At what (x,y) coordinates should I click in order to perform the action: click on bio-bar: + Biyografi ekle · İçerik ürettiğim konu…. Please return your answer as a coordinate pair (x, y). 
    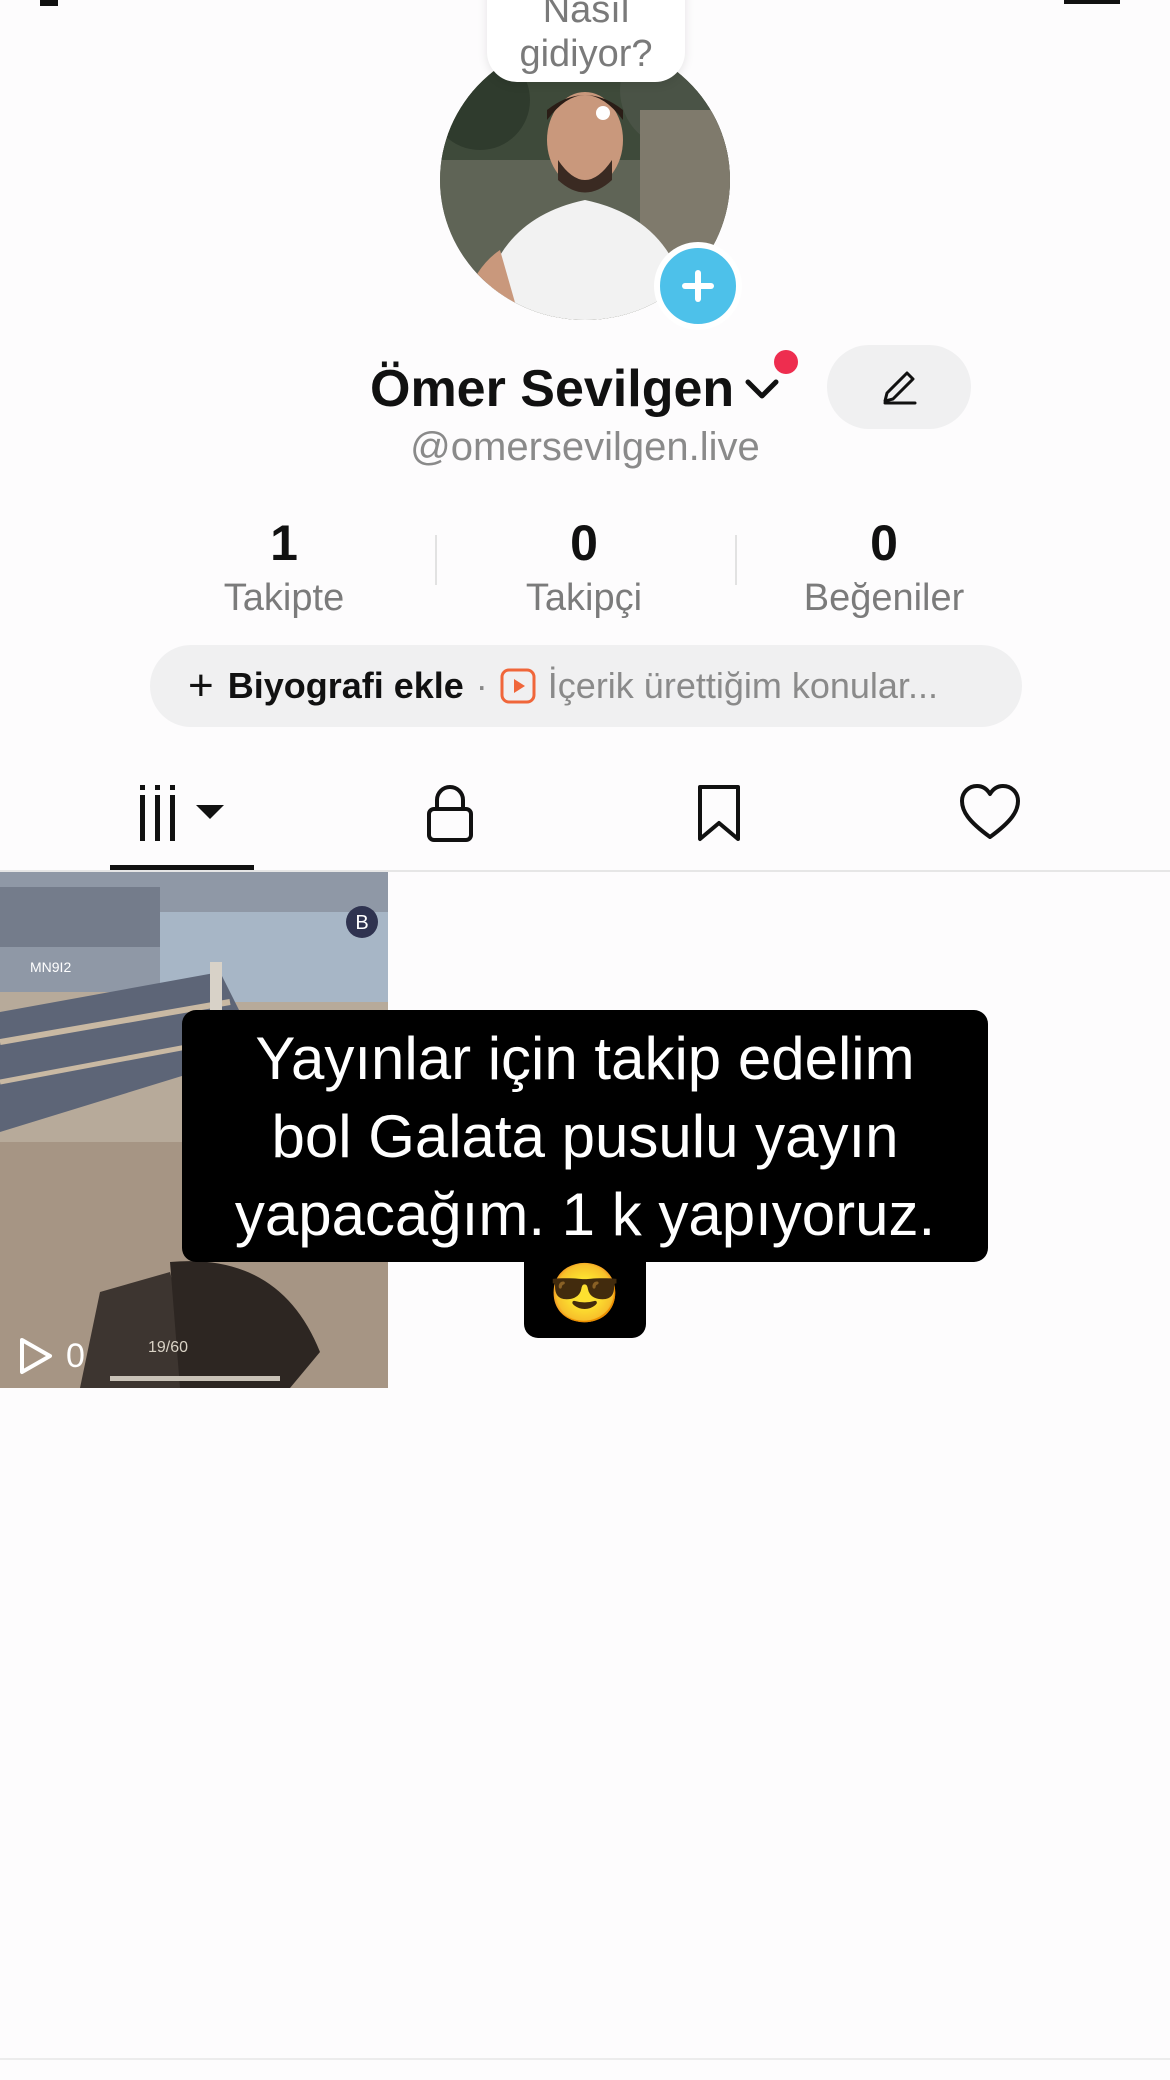
    Looking at the image, I should click on (586, 686).